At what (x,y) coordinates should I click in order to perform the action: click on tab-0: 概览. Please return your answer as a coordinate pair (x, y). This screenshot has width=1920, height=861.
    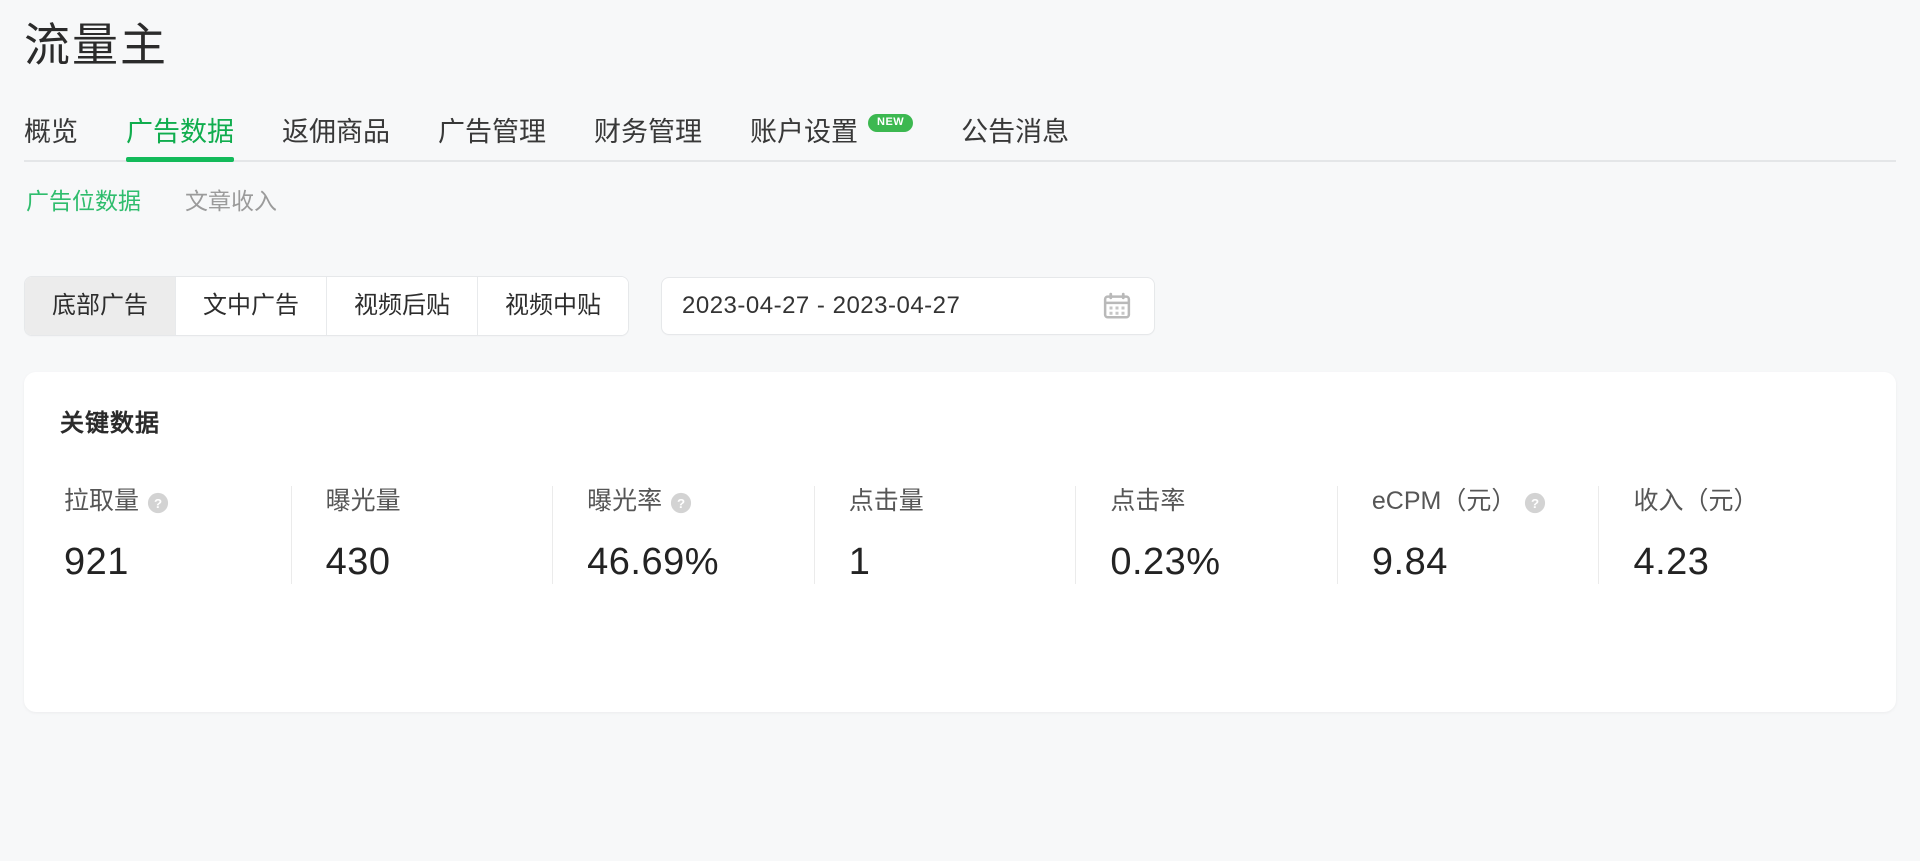
    Looking at the image, I should click on (63, 139).